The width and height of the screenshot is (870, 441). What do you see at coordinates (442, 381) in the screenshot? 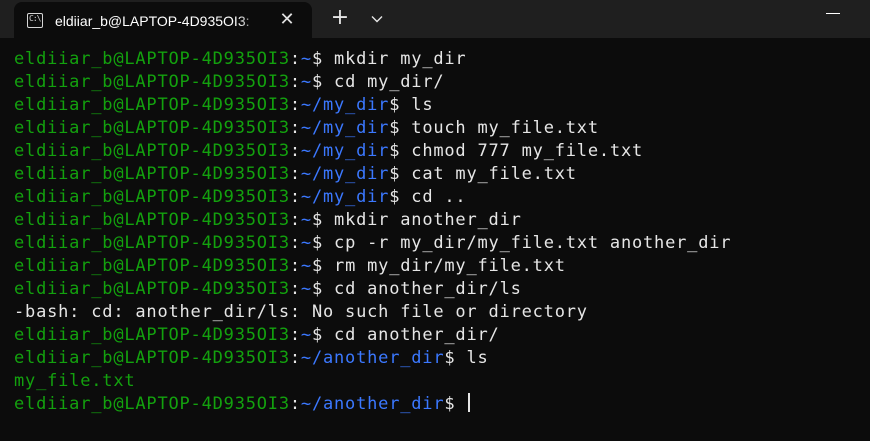
I see `terminal-output-line: my_file.txt` at bounding box center [442, 381].